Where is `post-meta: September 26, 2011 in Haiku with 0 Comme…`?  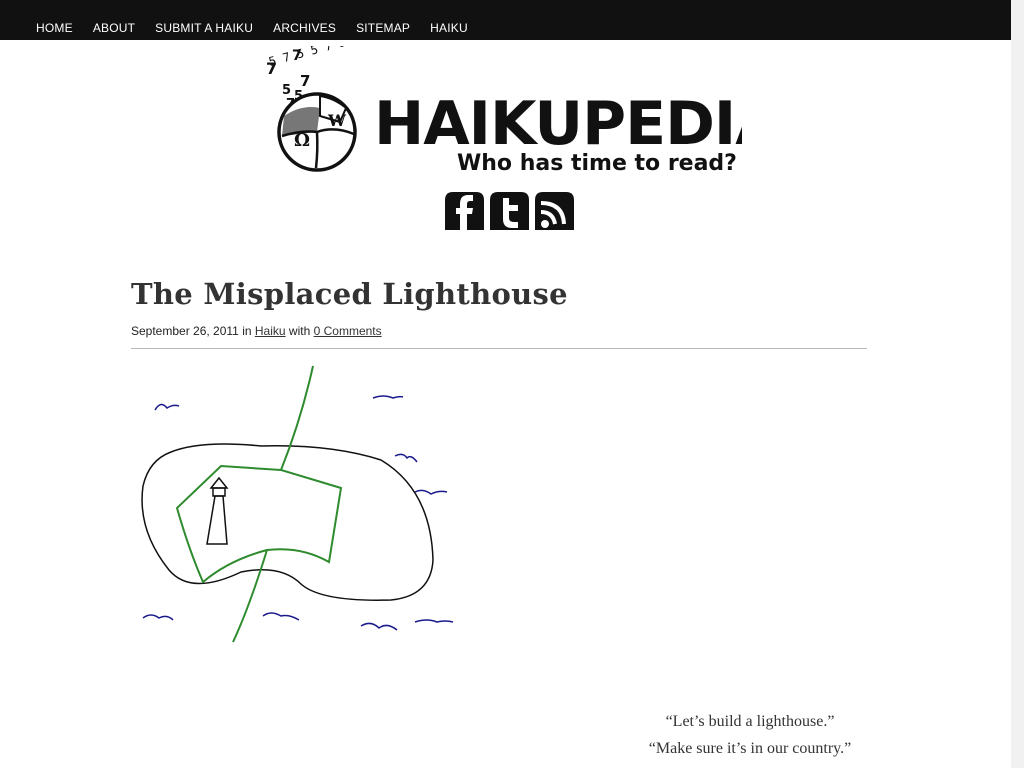
post-meta: September 26, 2011 in Haiku with 0 Comme… is located at coordinates (499, 331).